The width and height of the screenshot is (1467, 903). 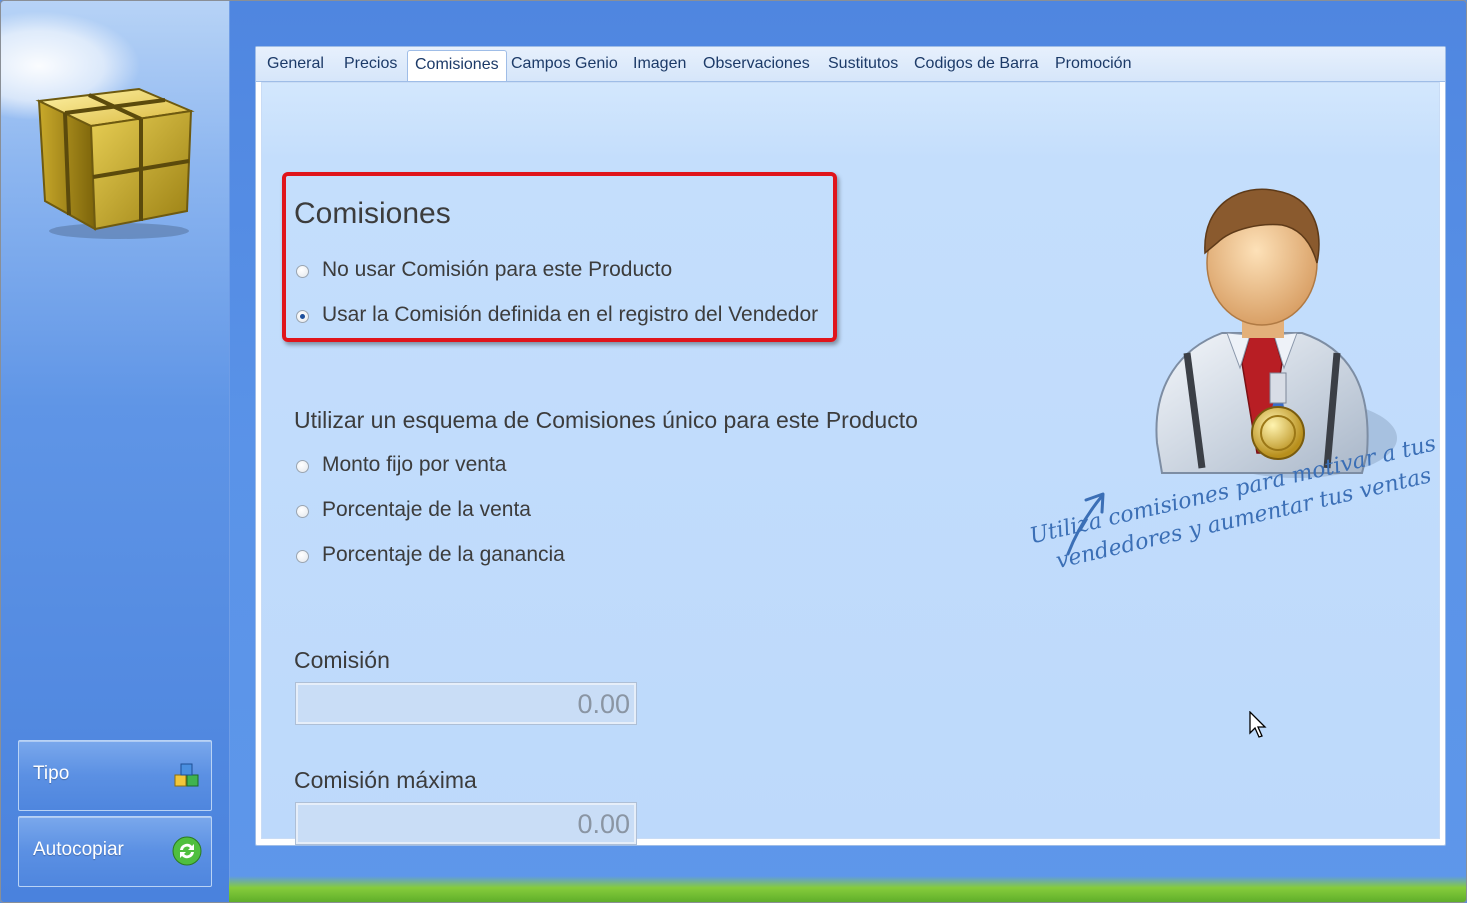 I want to click on comision-maxima-label: Comisión máxima, so click(x=385, y=780).